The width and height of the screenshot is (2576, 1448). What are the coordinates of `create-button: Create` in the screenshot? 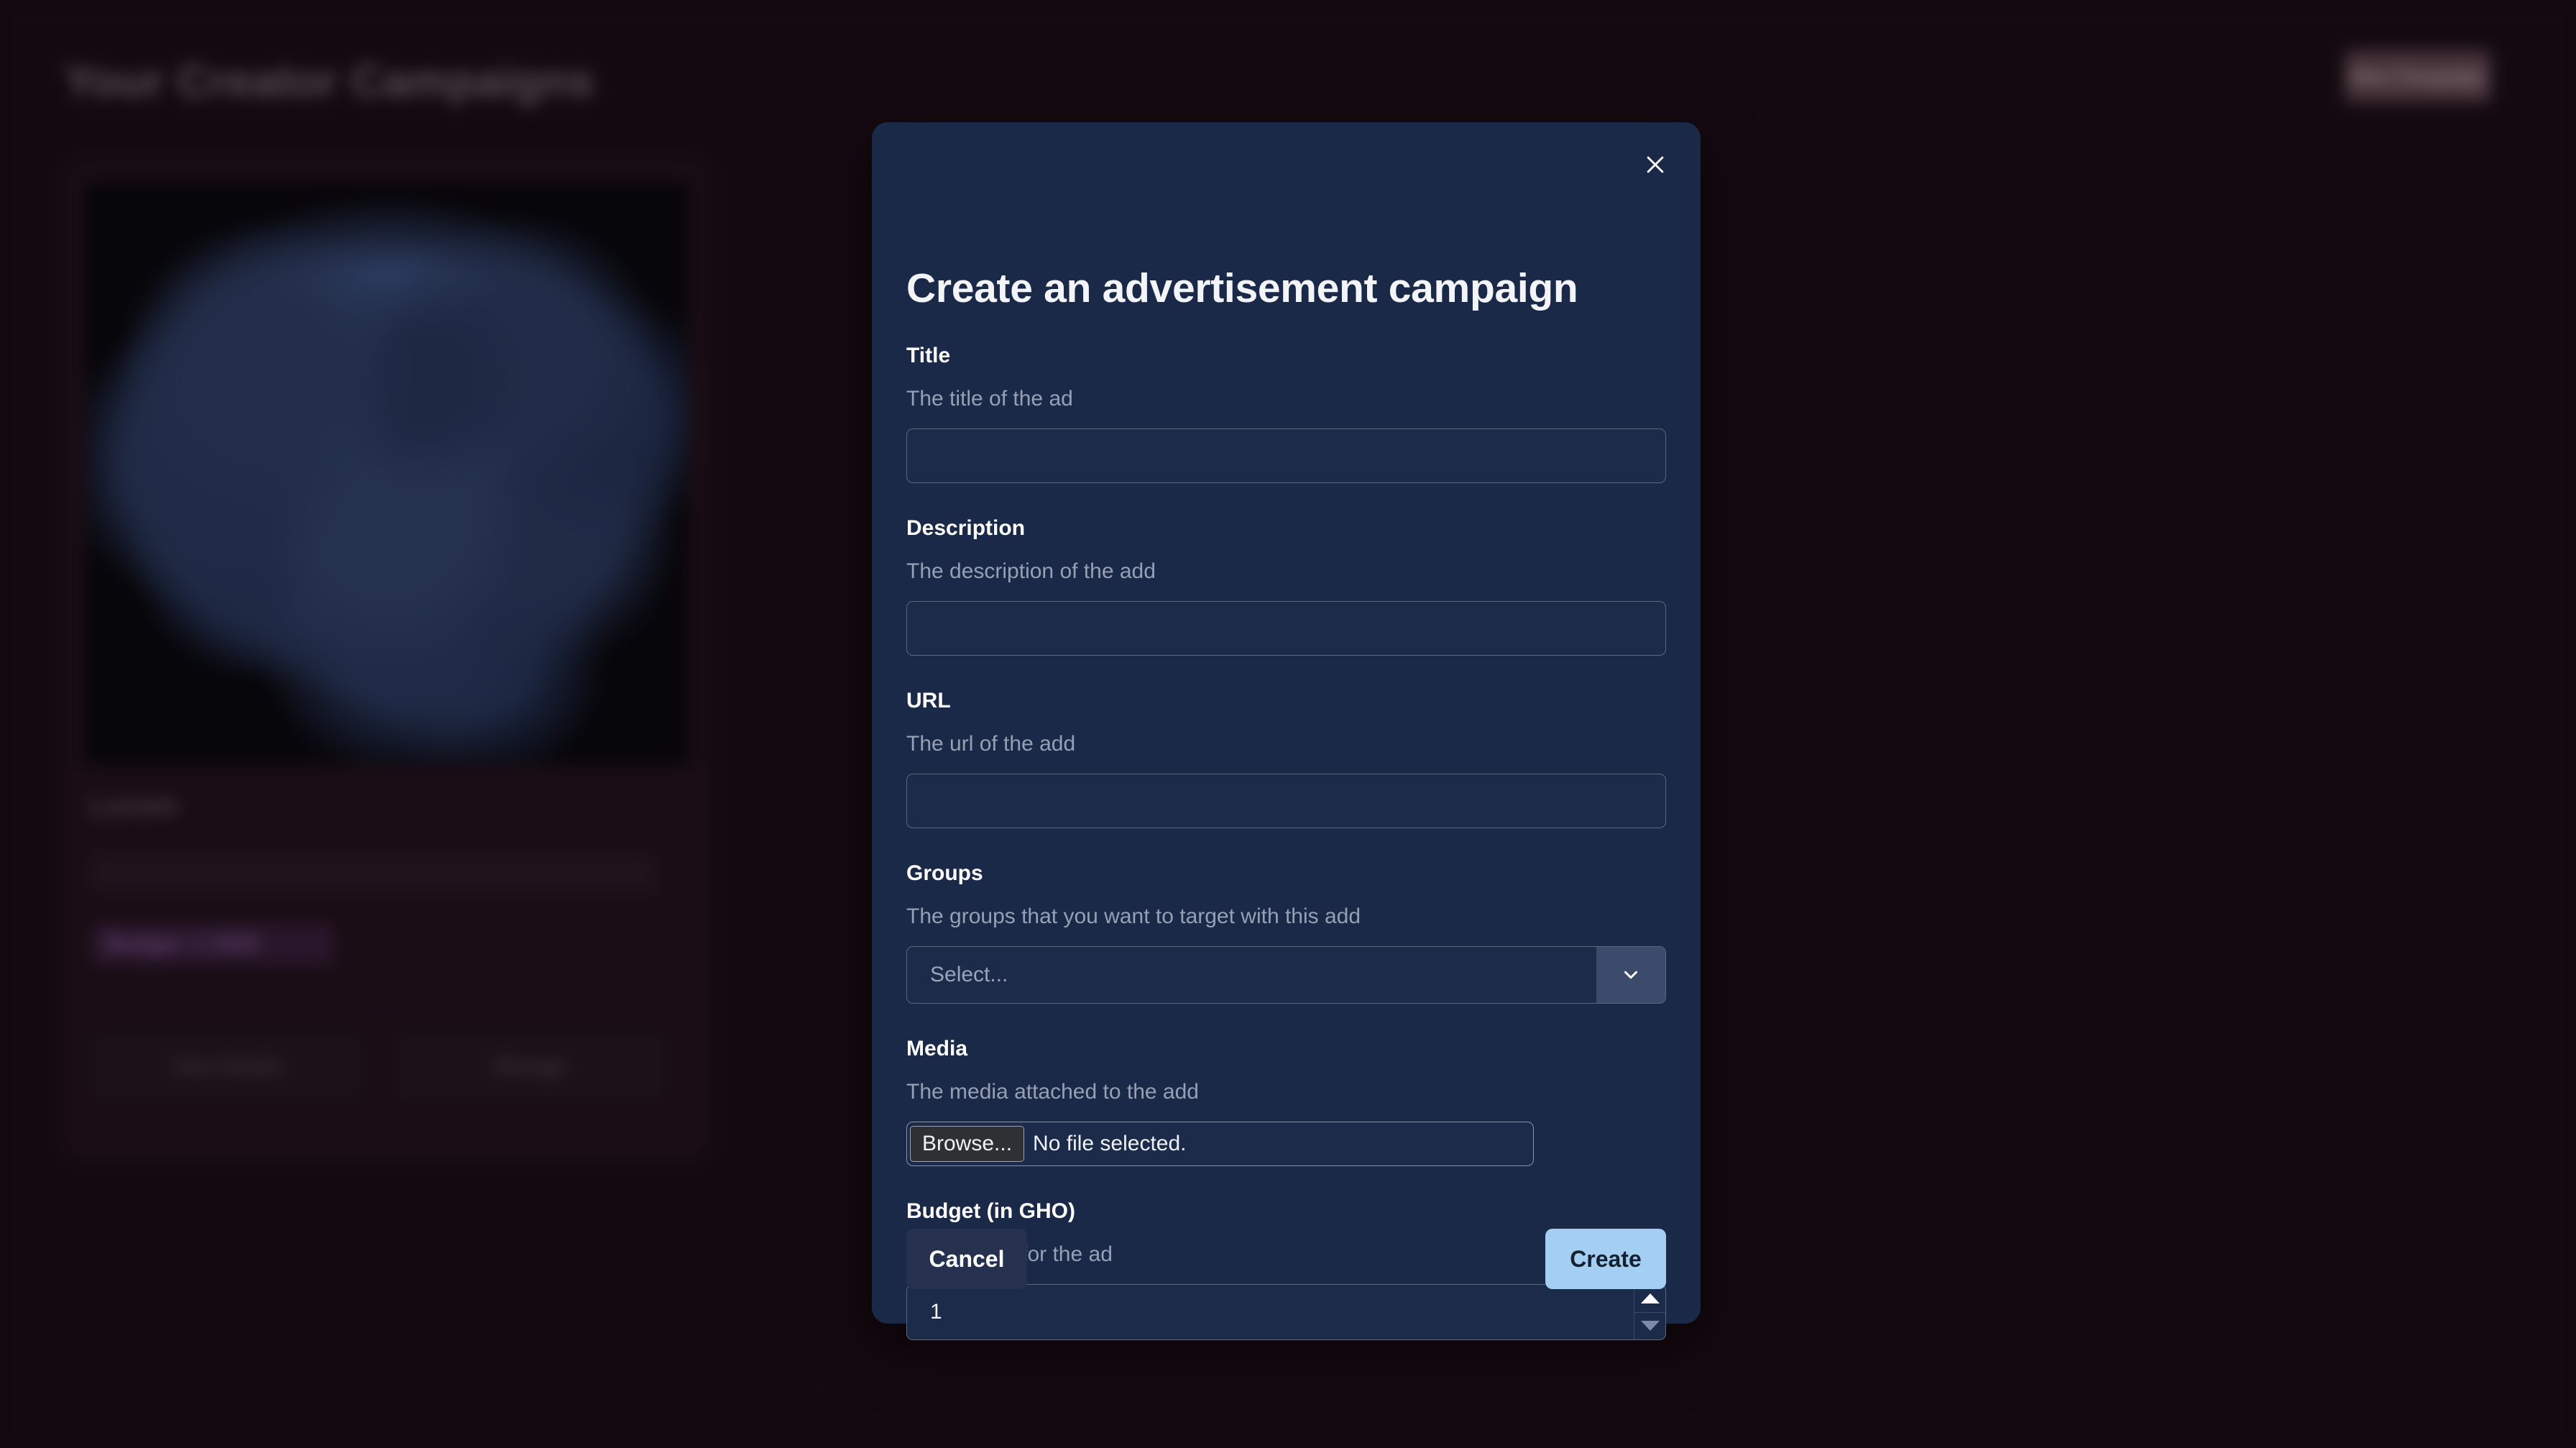 It's located at (1605, 1259).